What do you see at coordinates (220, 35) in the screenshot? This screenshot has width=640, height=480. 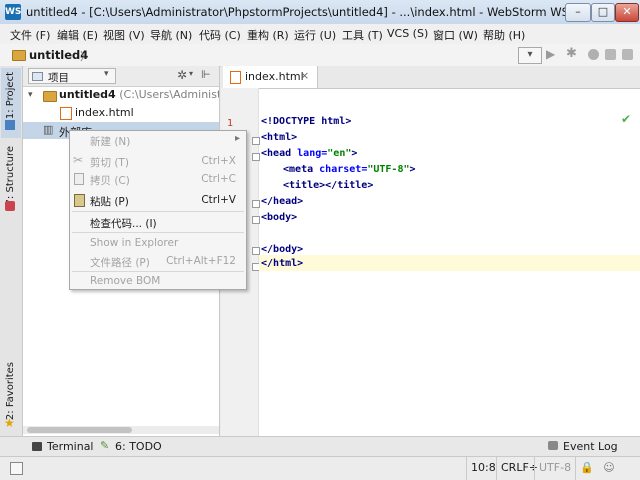 I see `menu-code: 代码 (C)` at bounding box center [220, 35].